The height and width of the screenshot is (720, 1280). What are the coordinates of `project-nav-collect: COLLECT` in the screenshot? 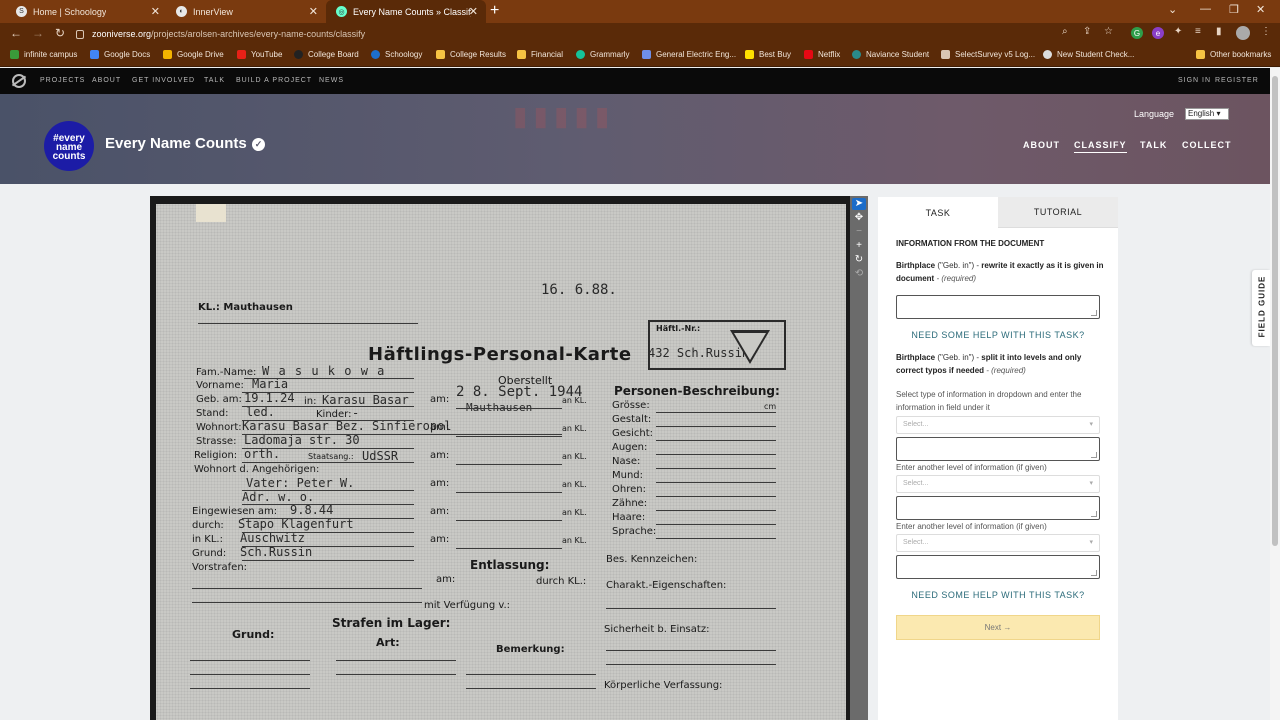 It's located at (1207, 145).